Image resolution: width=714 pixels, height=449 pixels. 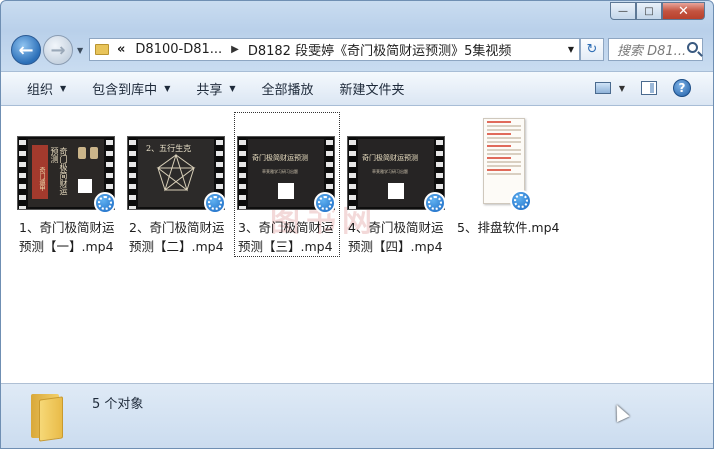 What do you see at coordinates (285, 237) in the screenshot?
I see `file-name: 3、奇门极简财运 预测【三】.mp4` at bounding box center [285, 237].